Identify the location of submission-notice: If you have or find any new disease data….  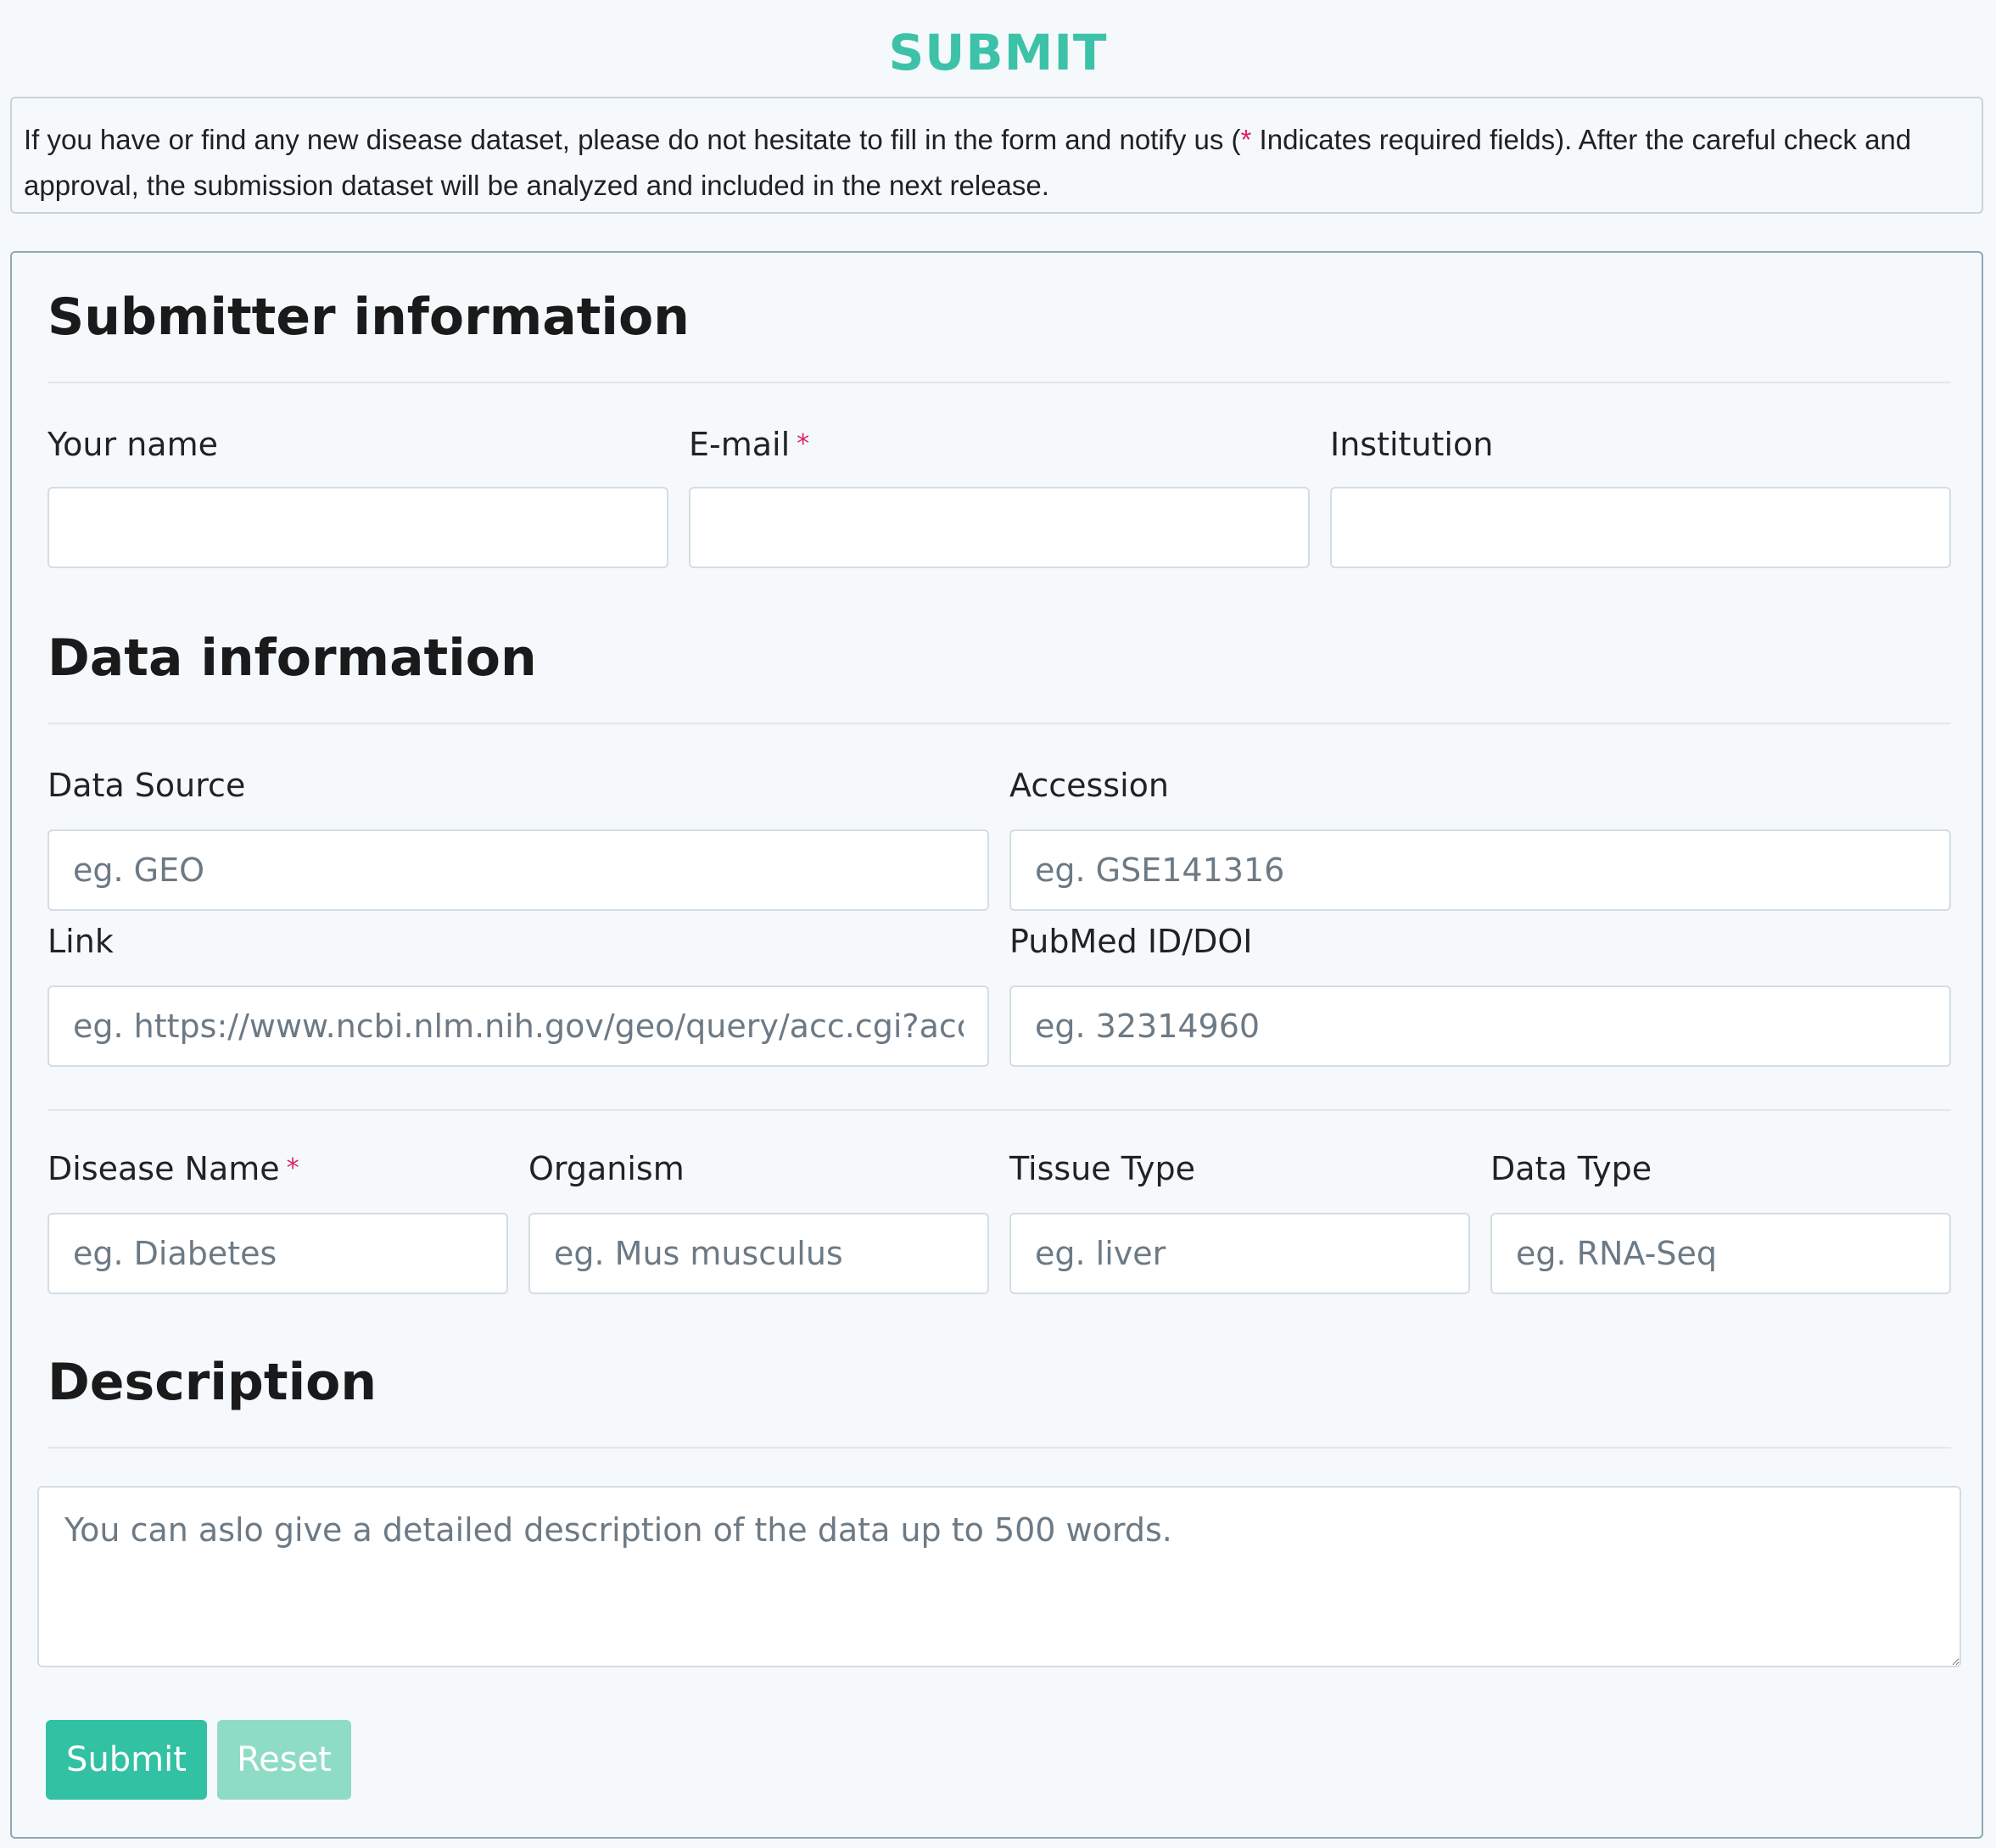
(997, 156).